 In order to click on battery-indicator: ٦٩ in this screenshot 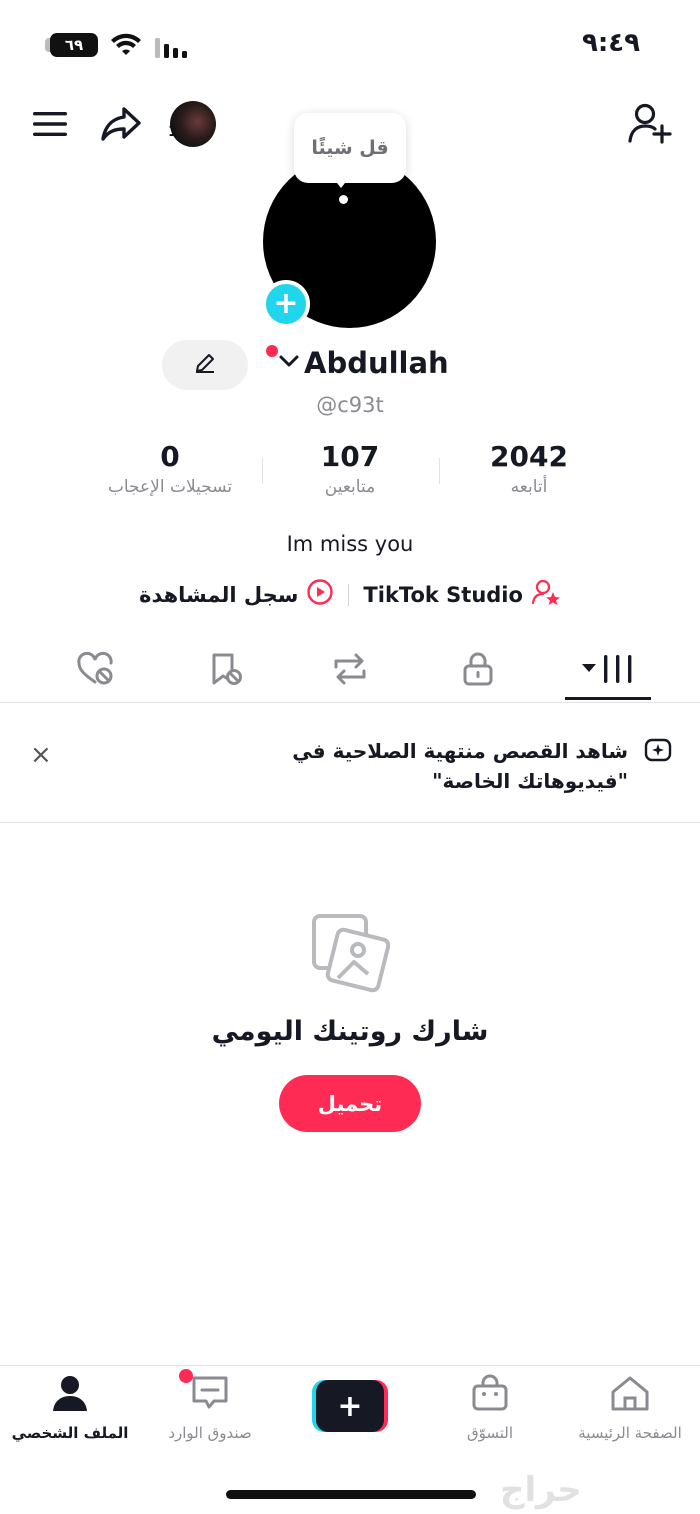, I will do `click(74, 45)`.